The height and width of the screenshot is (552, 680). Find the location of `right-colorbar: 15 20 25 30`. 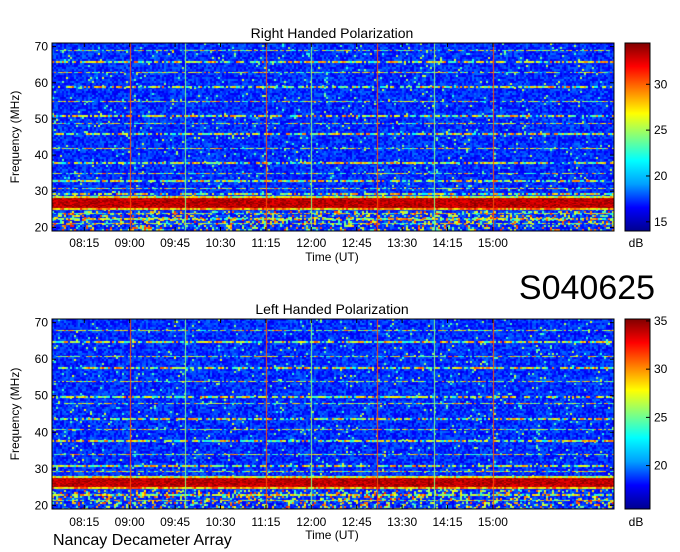

right-colorbar: 15 20 25 30 is located at coordinates (646, 137).